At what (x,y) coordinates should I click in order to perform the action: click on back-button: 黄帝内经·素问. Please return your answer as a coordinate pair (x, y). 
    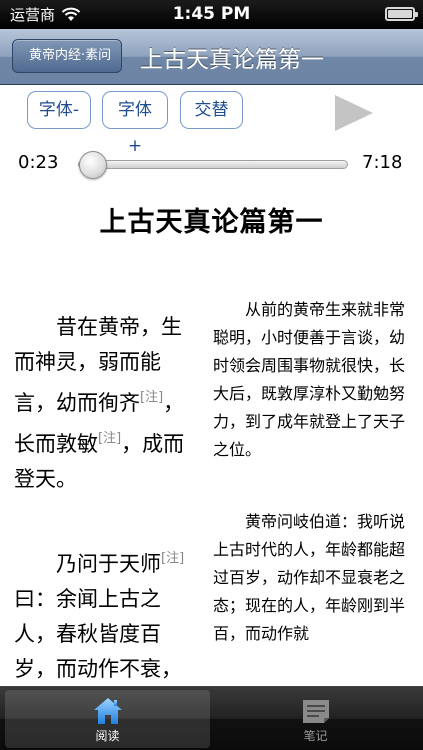
    Looking at the image, I should click on (67, 56).